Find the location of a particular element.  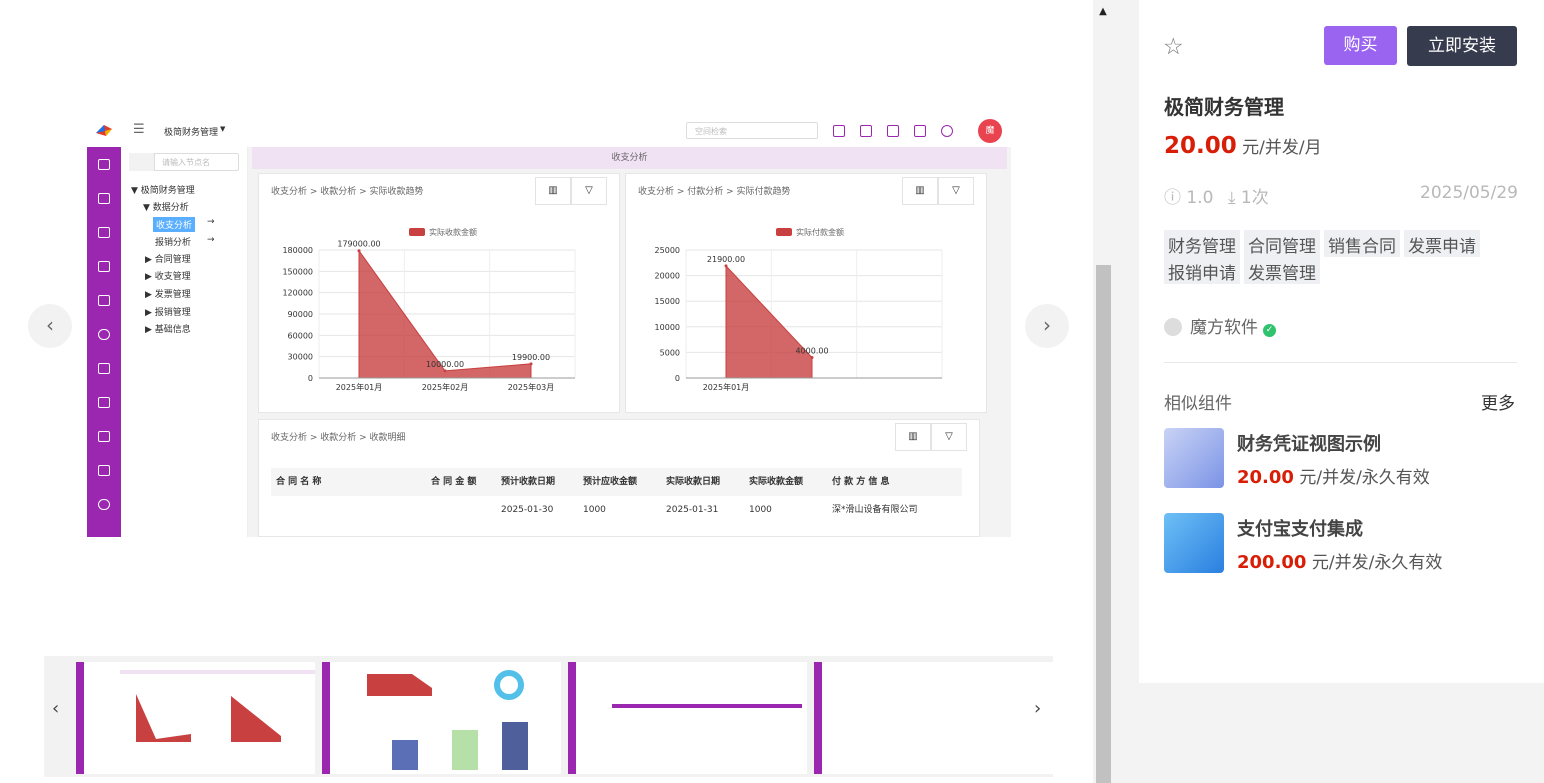

y-tick-label: 10000 is located at coordinates (667, 327).